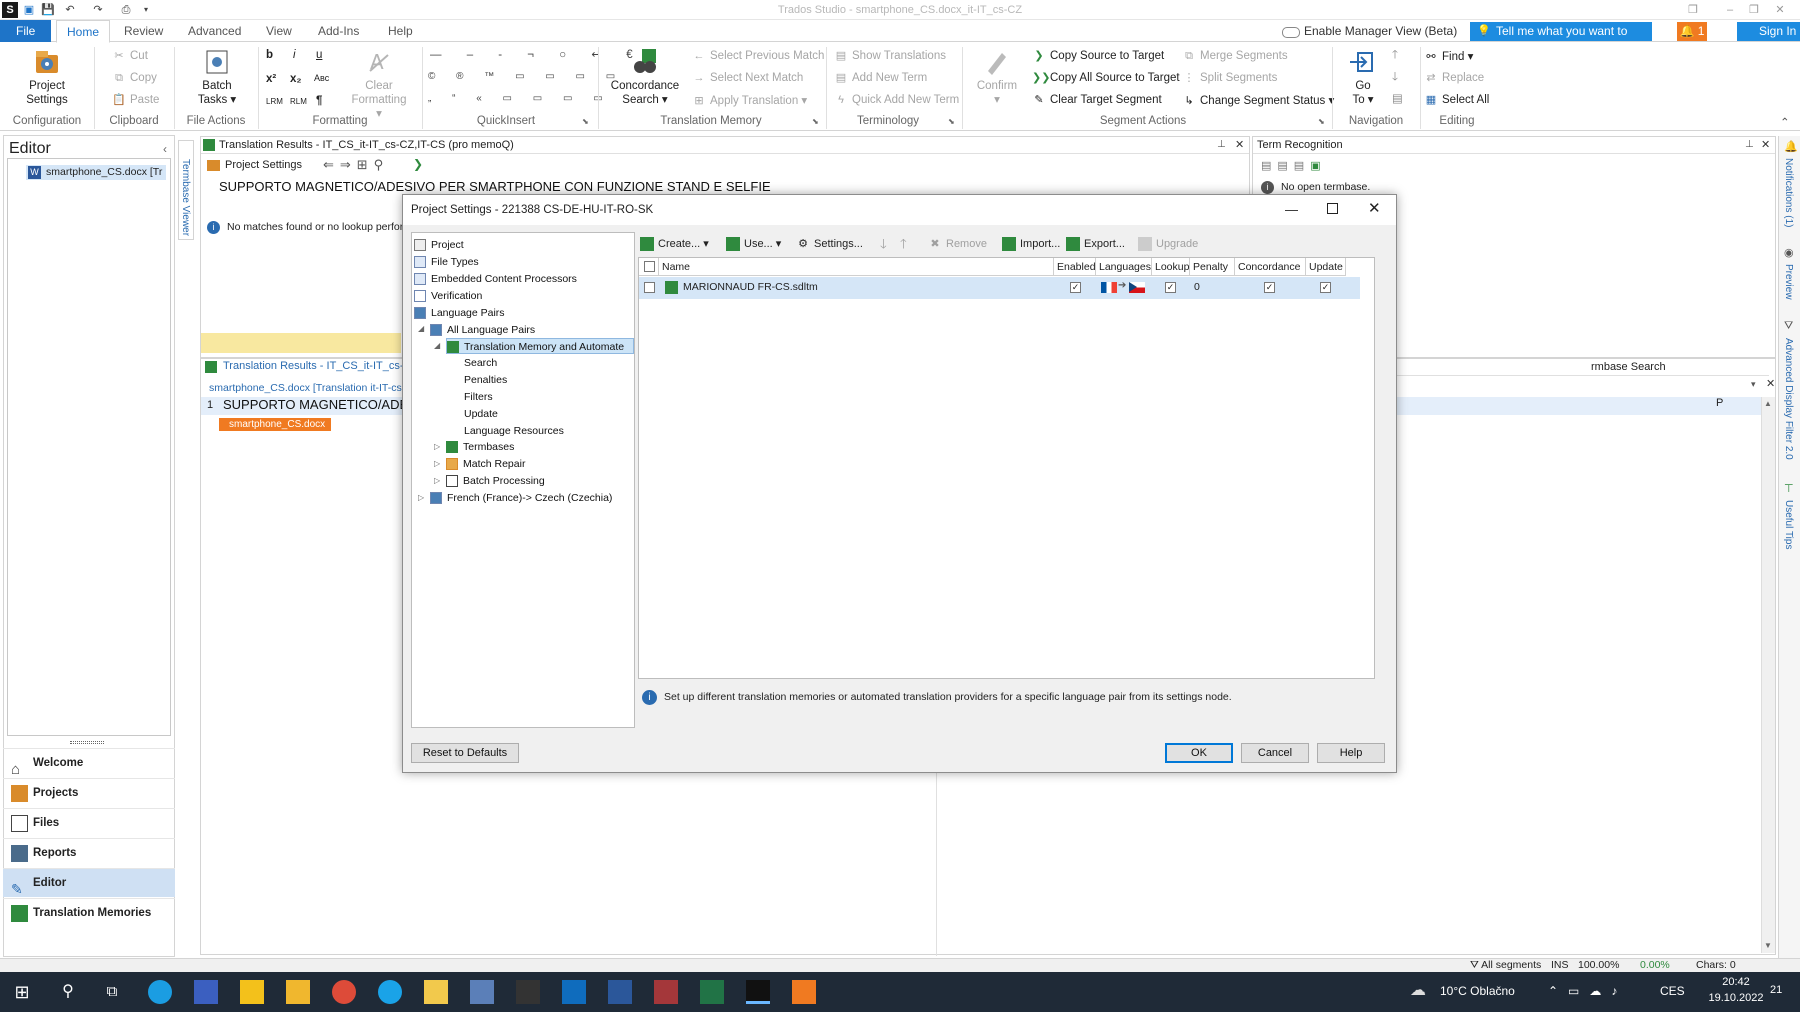  What do you see at coordinates (112, 992) in the screenshot?
I see `task-view-icon: ⧉` at bounding box center [112, 992].